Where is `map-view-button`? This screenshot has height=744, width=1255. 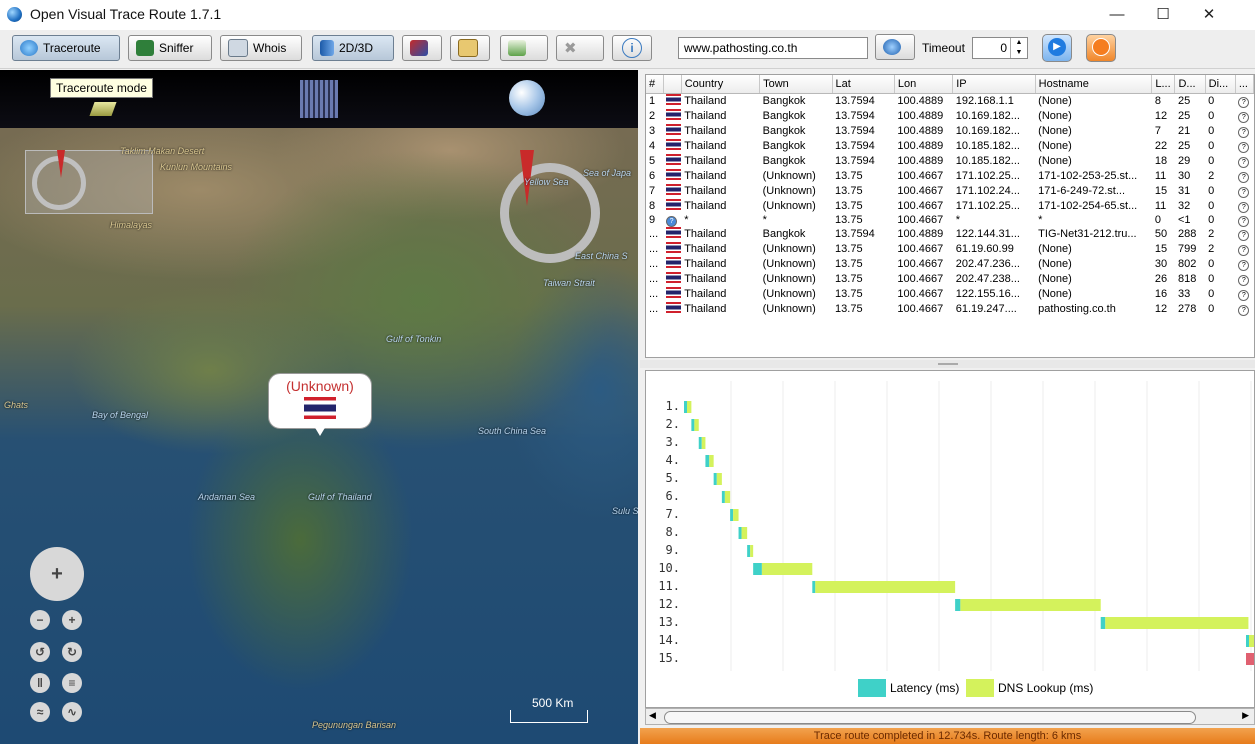 map-view-button is located at coordinates (422, 48).